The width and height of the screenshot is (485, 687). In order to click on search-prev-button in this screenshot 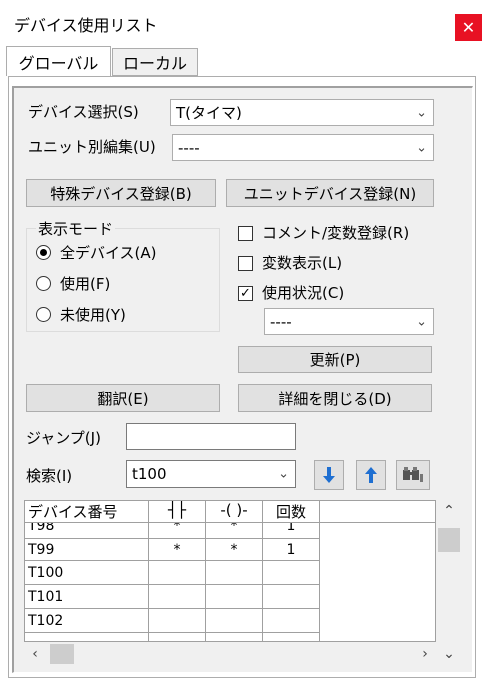, I will do `click(371, 475)`.